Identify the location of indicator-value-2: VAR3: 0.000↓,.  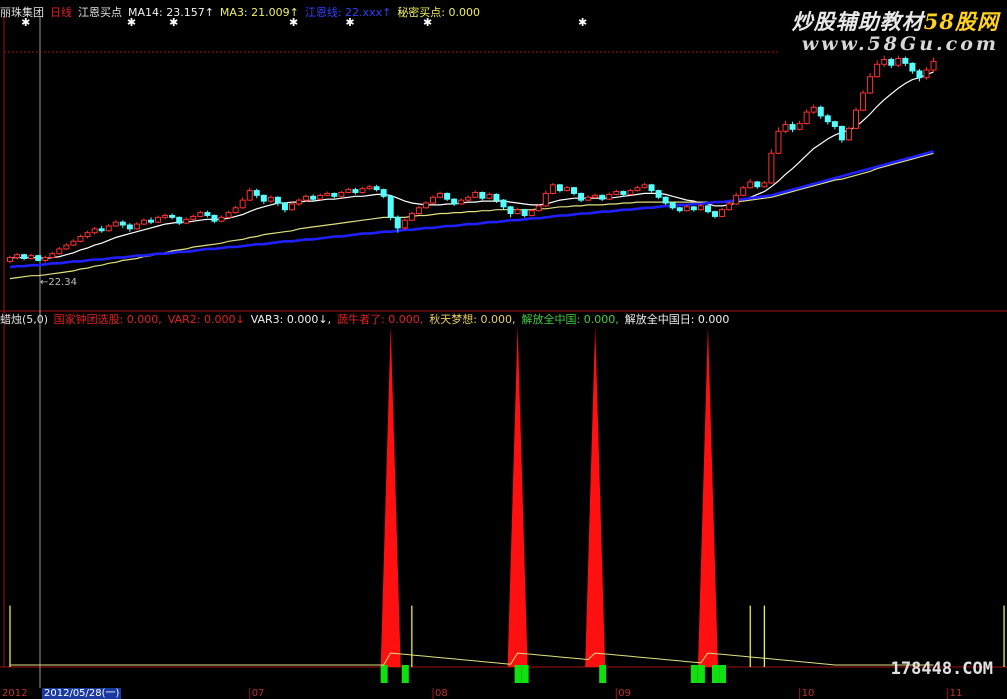
(291, 319).